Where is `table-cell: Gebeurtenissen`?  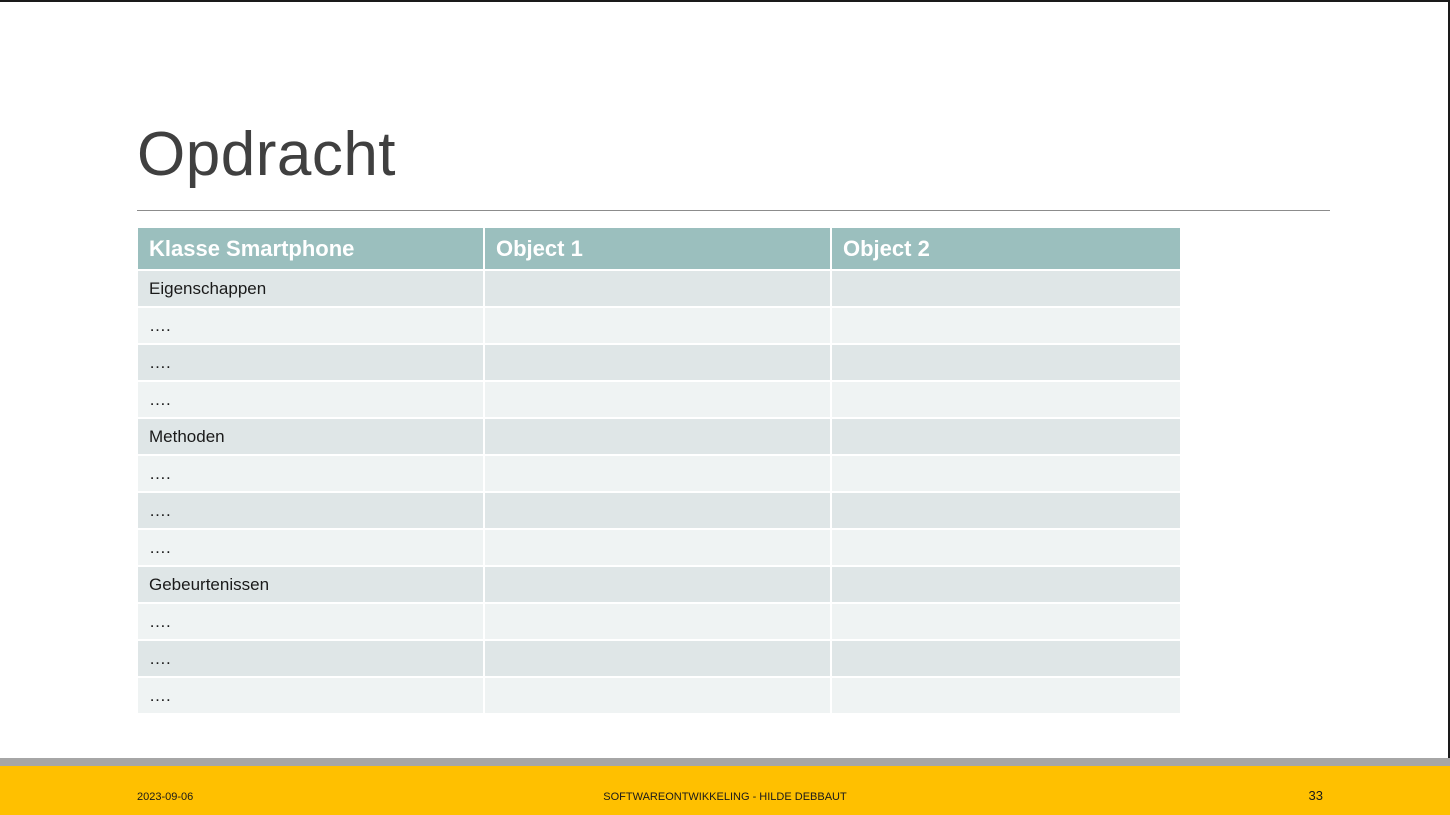 table-cell: Gebeurtenissen is located at coordinates (311, 585).